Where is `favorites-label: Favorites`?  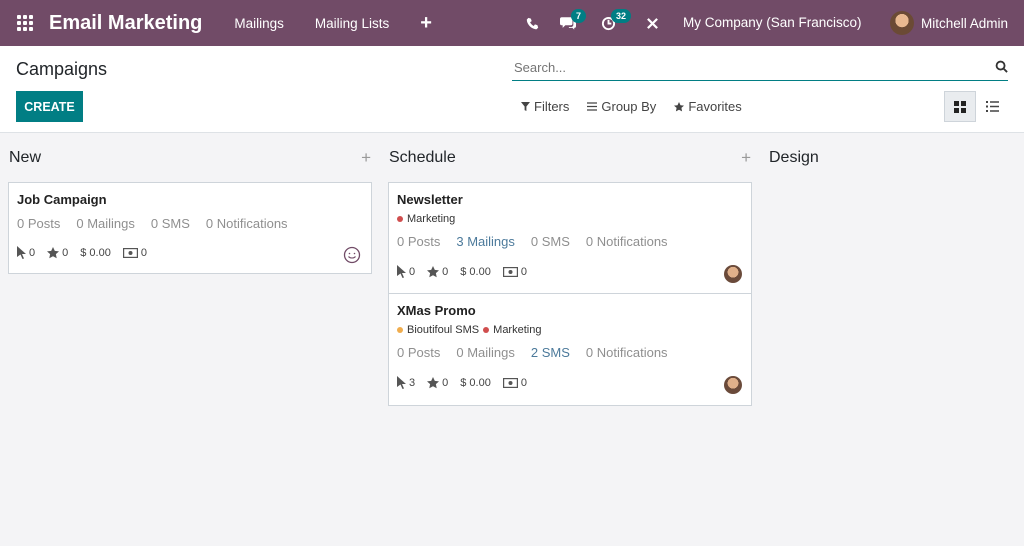 favorites-label: Favorites is located at coordinates (715, 106).